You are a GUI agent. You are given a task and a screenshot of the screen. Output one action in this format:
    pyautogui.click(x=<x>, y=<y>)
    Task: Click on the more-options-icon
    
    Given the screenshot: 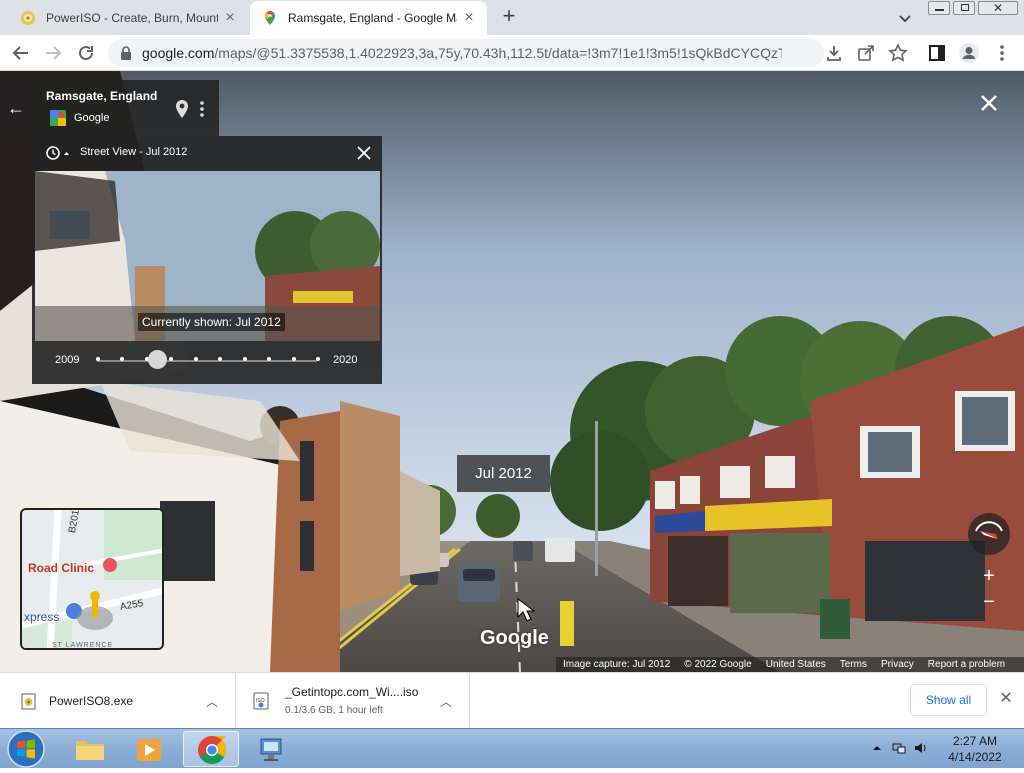 What is the action you would take?
    pyautogui.click(x=202, y=109)
    